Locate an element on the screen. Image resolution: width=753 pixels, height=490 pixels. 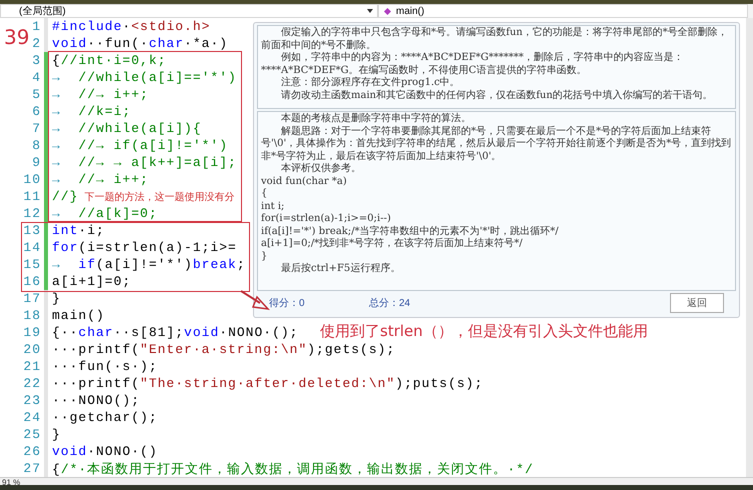
line-number: 14 is located at coordinates (32, 247).